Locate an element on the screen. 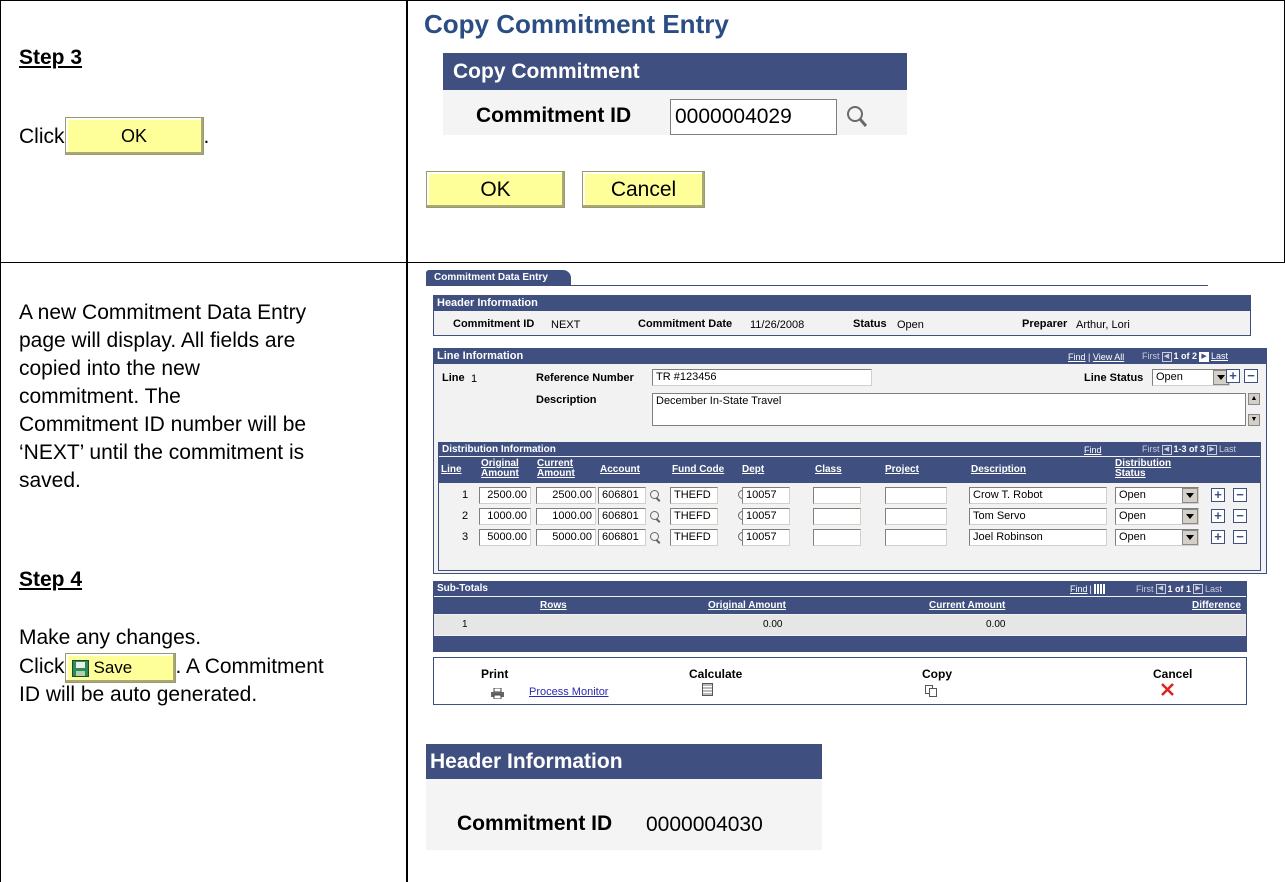  dist-first-link: First is located at coordinates (1151, 449).